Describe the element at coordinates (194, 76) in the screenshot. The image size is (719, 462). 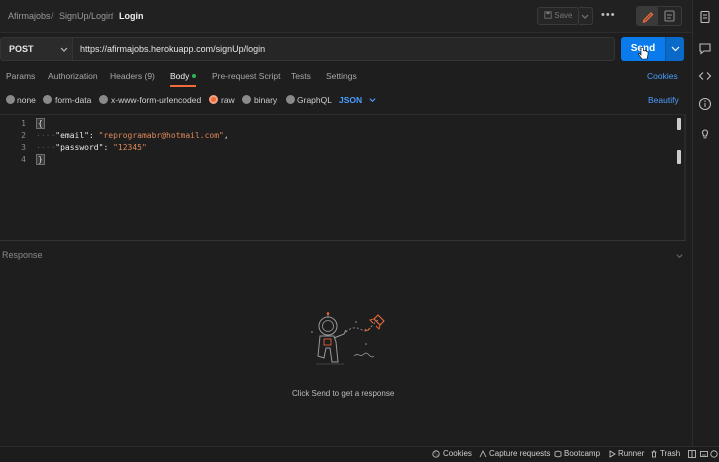
I see `body-modified-indicator` at that location.